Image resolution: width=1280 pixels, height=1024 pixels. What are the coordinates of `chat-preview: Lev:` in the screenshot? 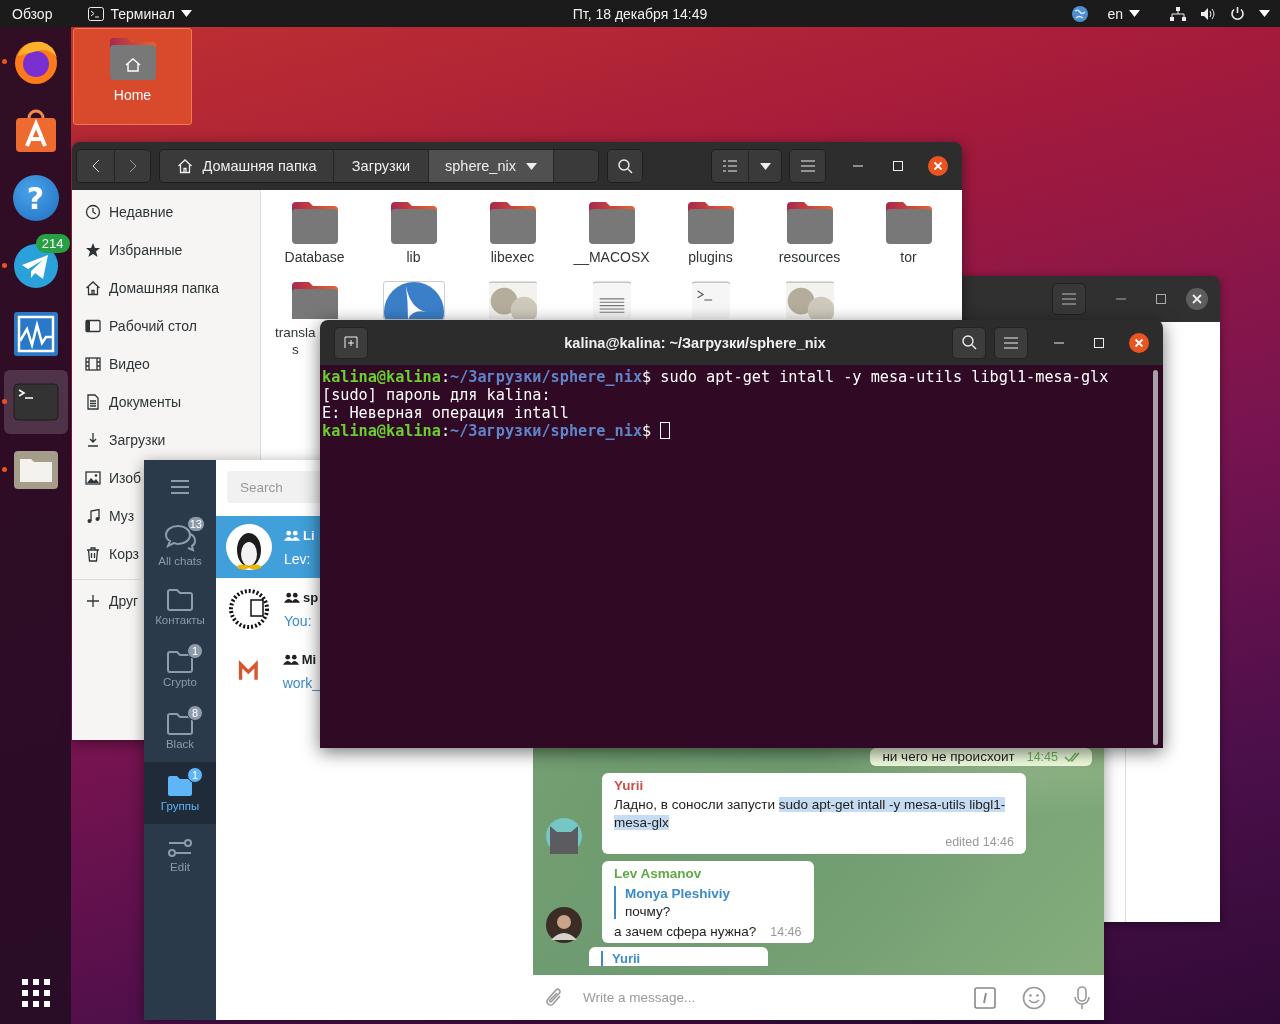 It's located at (298, 558).